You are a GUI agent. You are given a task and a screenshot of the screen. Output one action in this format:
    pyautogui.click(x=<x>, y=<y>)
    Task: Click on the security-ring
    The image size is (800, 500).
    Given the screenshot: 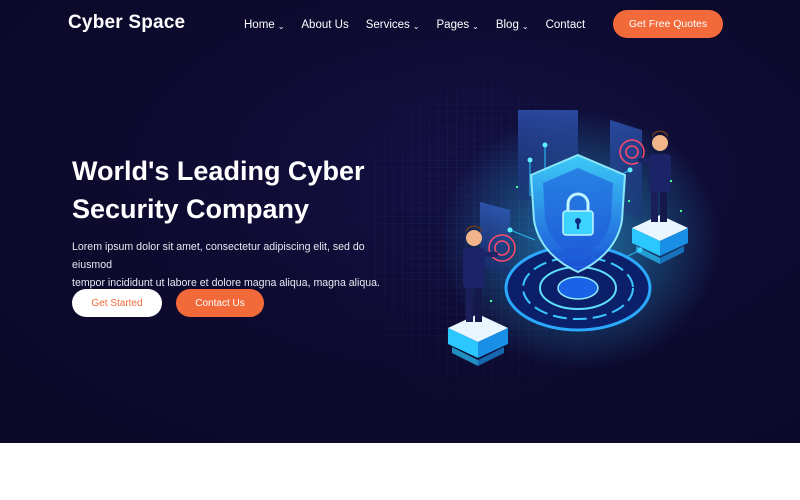 What is the action you would take?
    pyautogui.click(x=578, y=288)
    